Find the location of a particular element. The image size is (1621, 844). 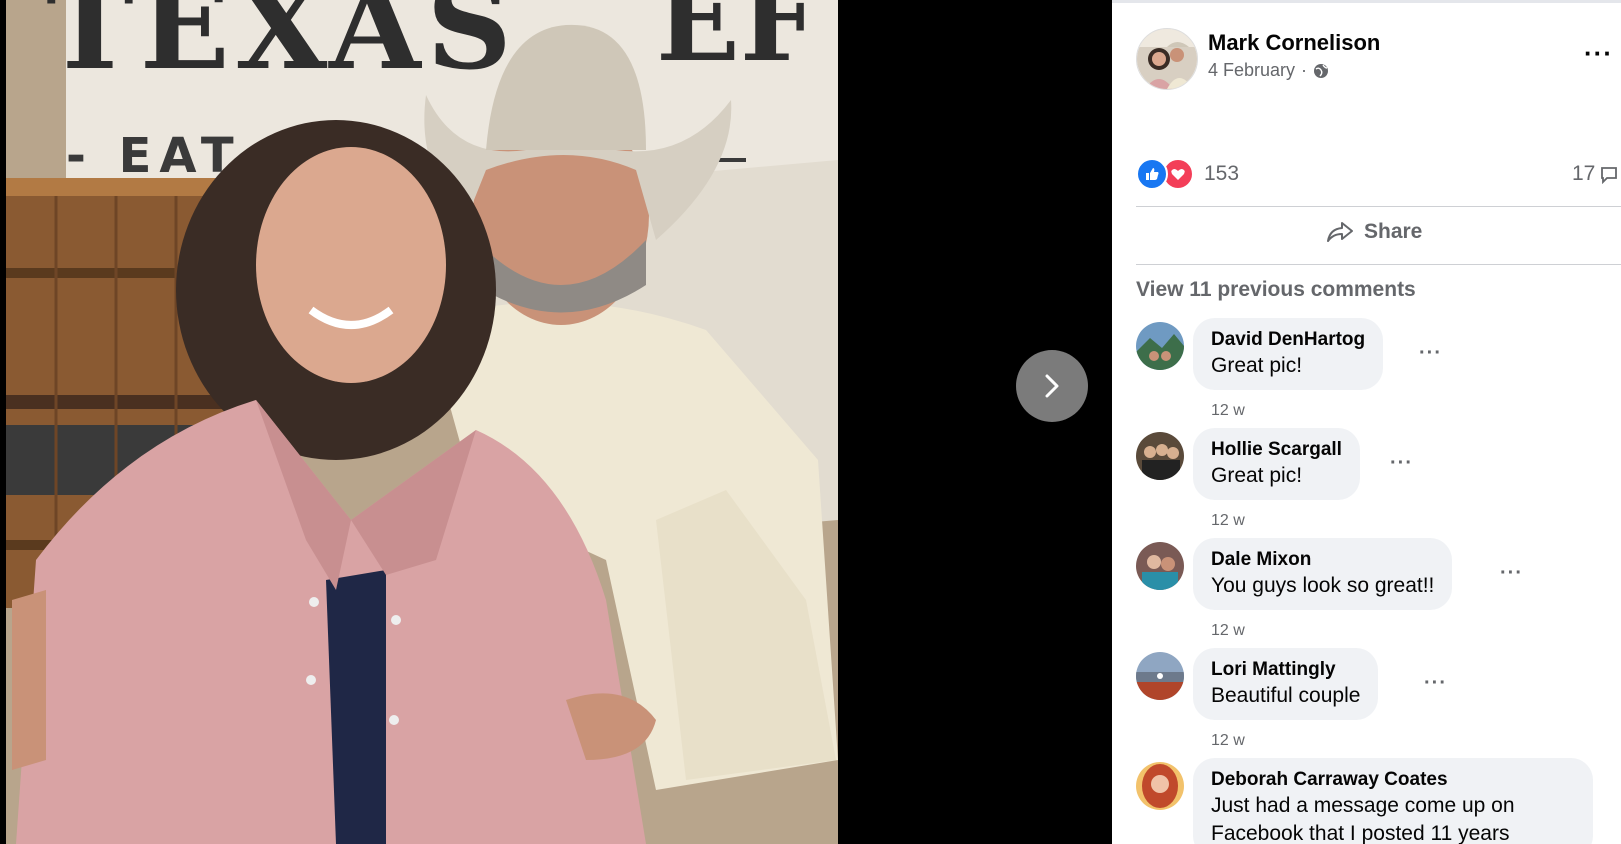

commenter-name-link: David DenHartog is located at coordinates (1288, 340).